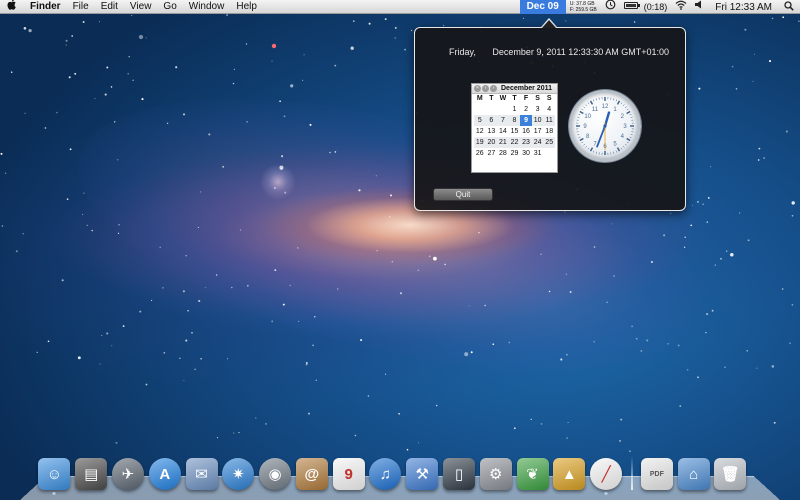  Describe the element at coordinates (537, 120) in the screenshot. I see `calendar-day: 10` at that location.